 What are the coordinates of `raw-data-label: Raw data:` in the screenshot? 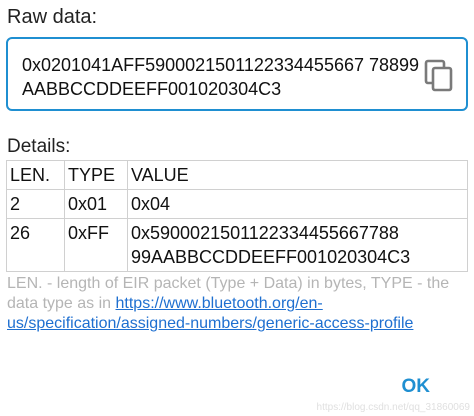 It's located at (52, 17).